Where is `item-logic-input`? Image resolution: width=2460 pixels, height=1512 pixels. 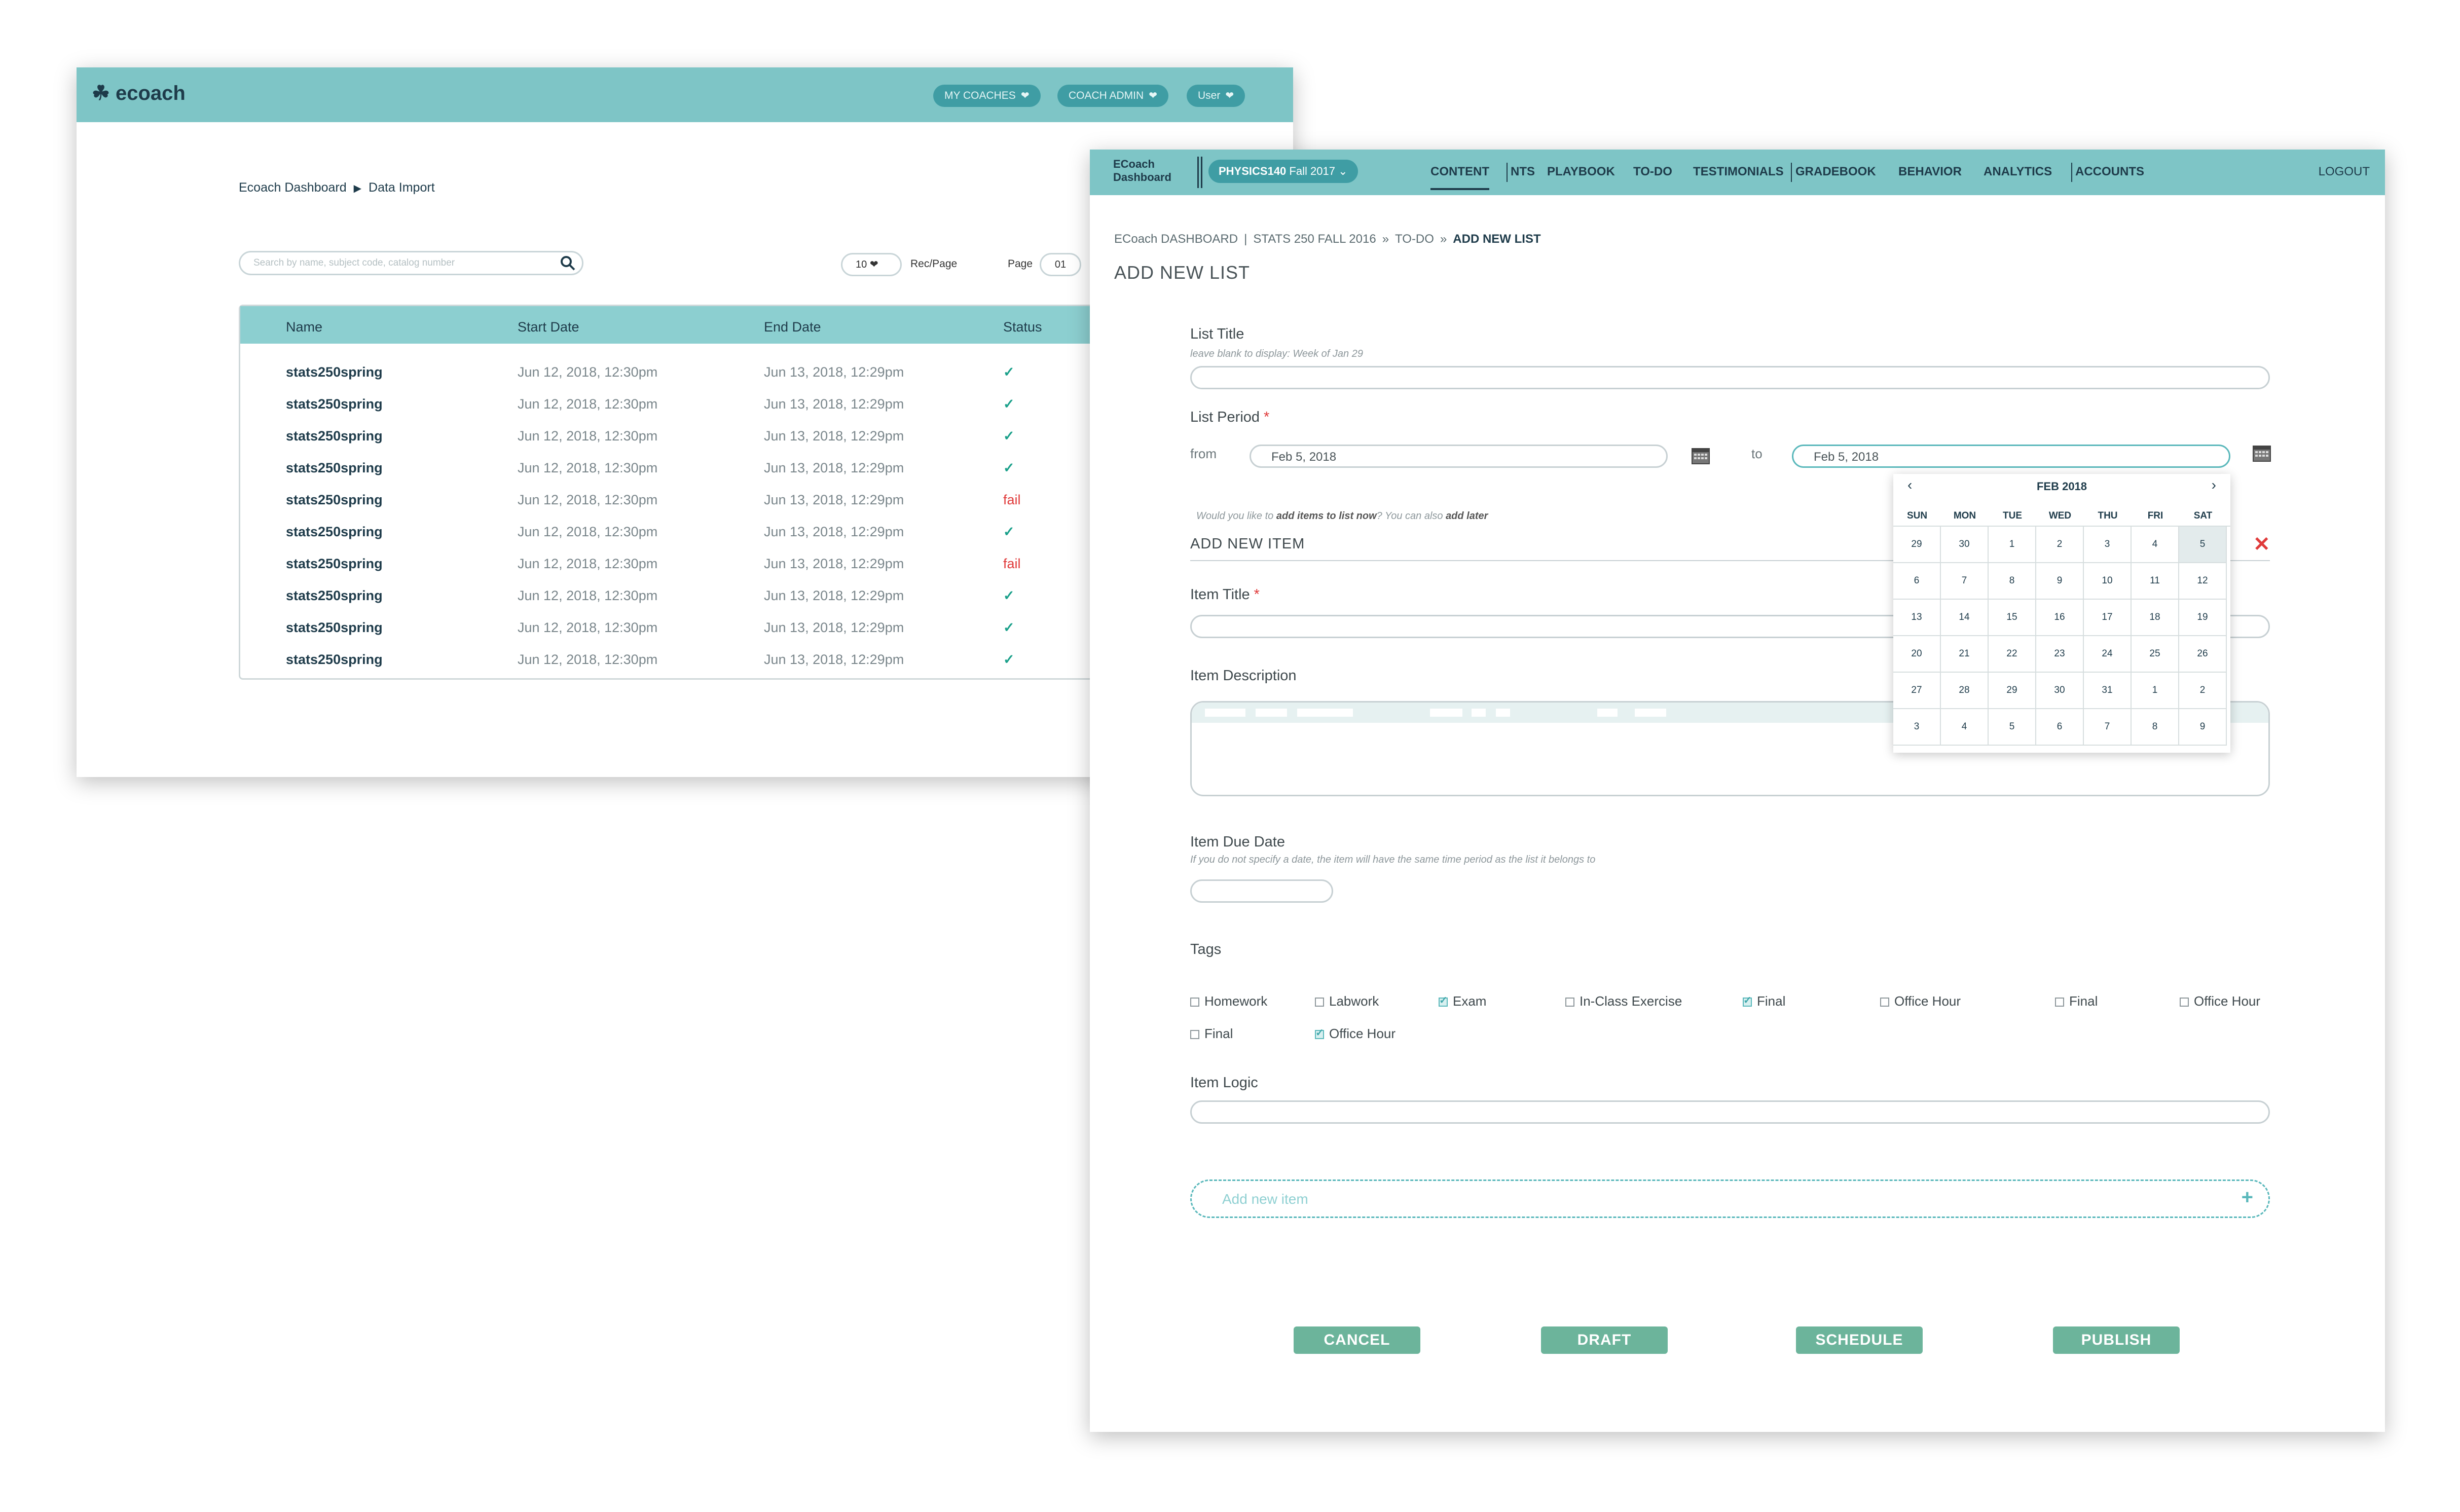 item-logic-input is located at coordinates (1730, 1112).